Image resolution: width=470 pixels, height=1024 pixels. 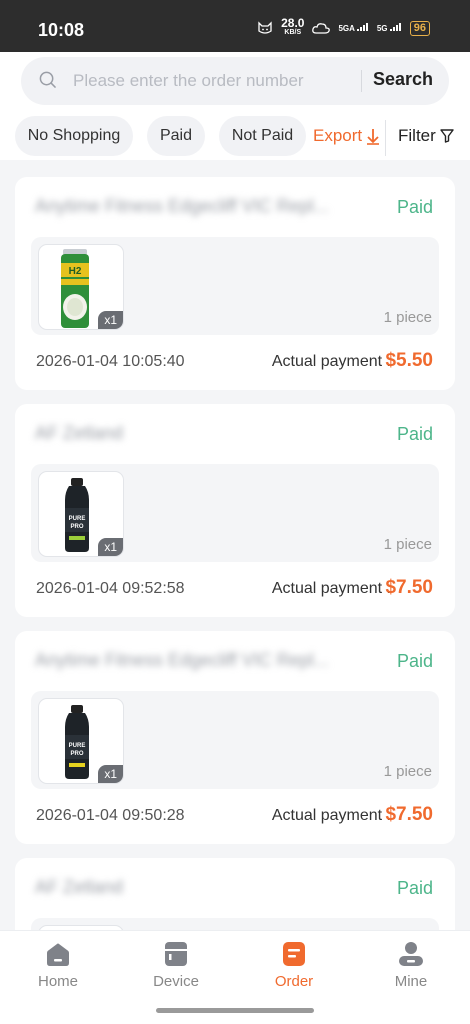 What do you see at coordinates (403, 79) in the screenshot?
I see `search-button: Search` at bounding box center [403, 79].